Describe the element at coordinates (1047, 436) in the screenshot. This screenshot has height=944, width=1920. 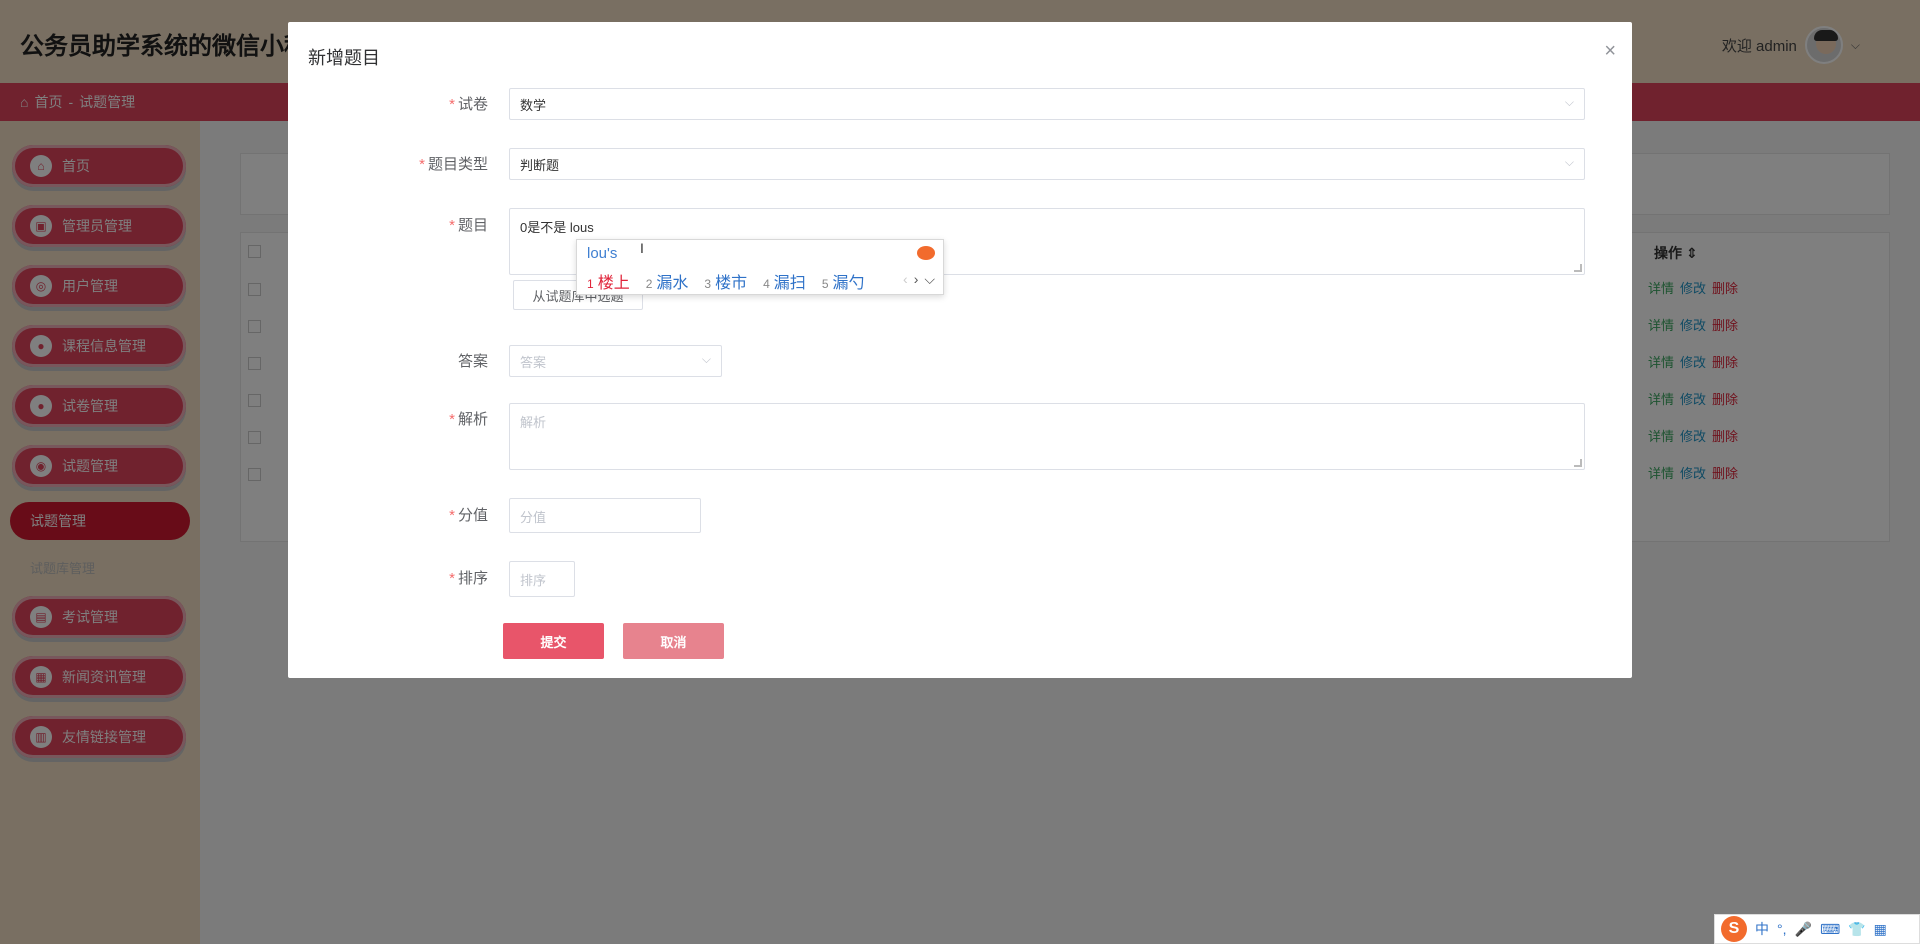
I see `analysis-textarea: 解析` at that location.